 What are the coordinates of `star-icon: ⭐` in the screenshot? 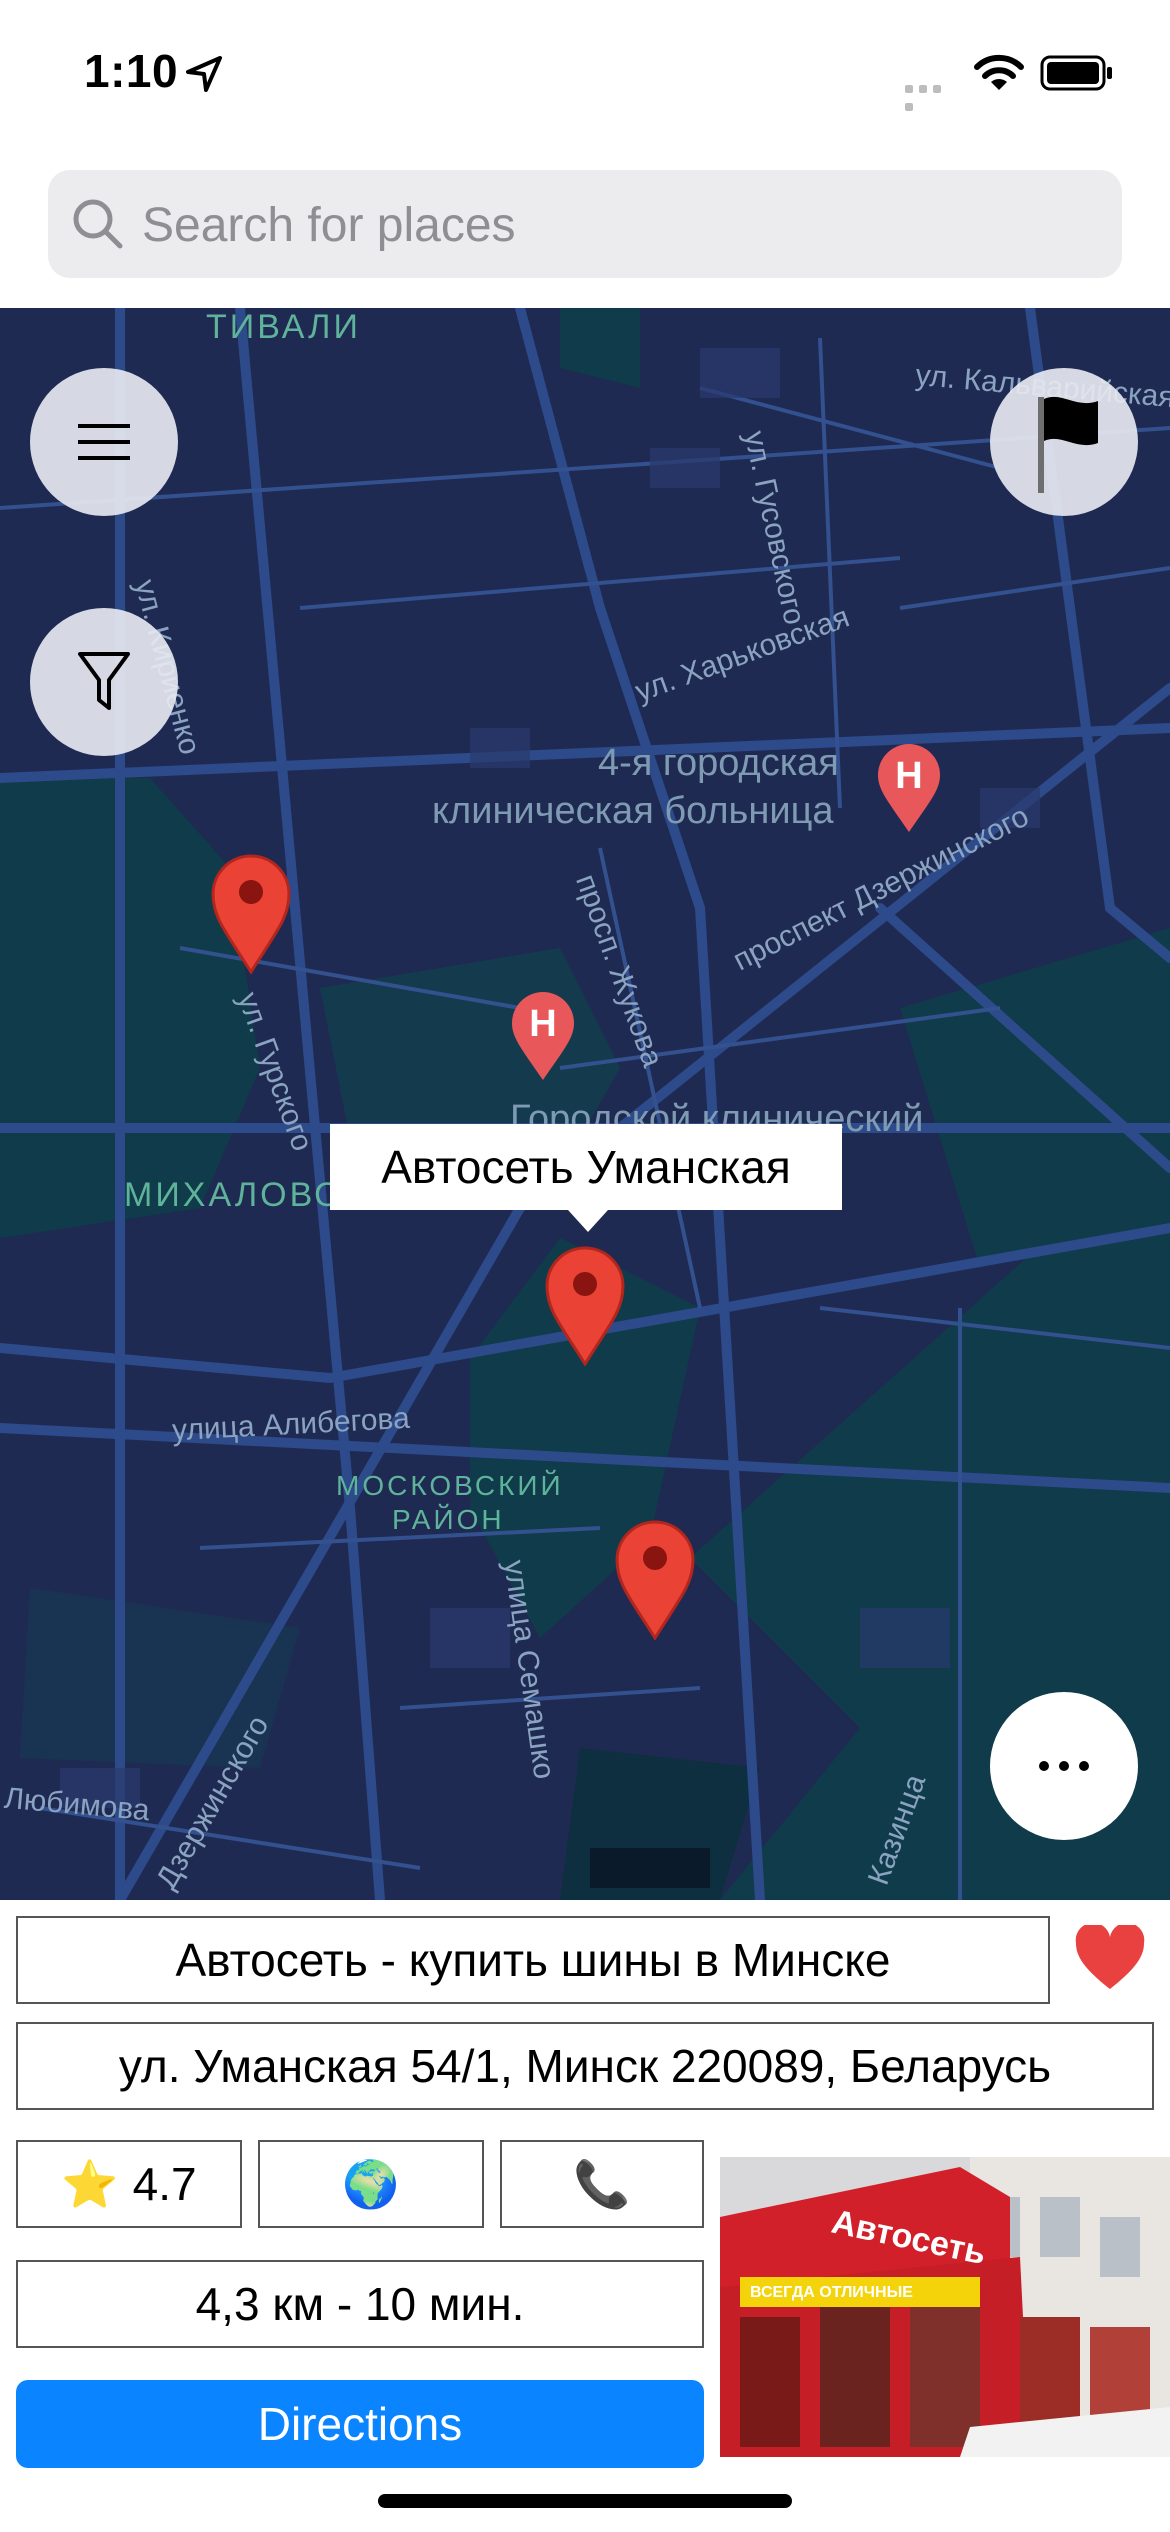 It's located at (90, 2183).